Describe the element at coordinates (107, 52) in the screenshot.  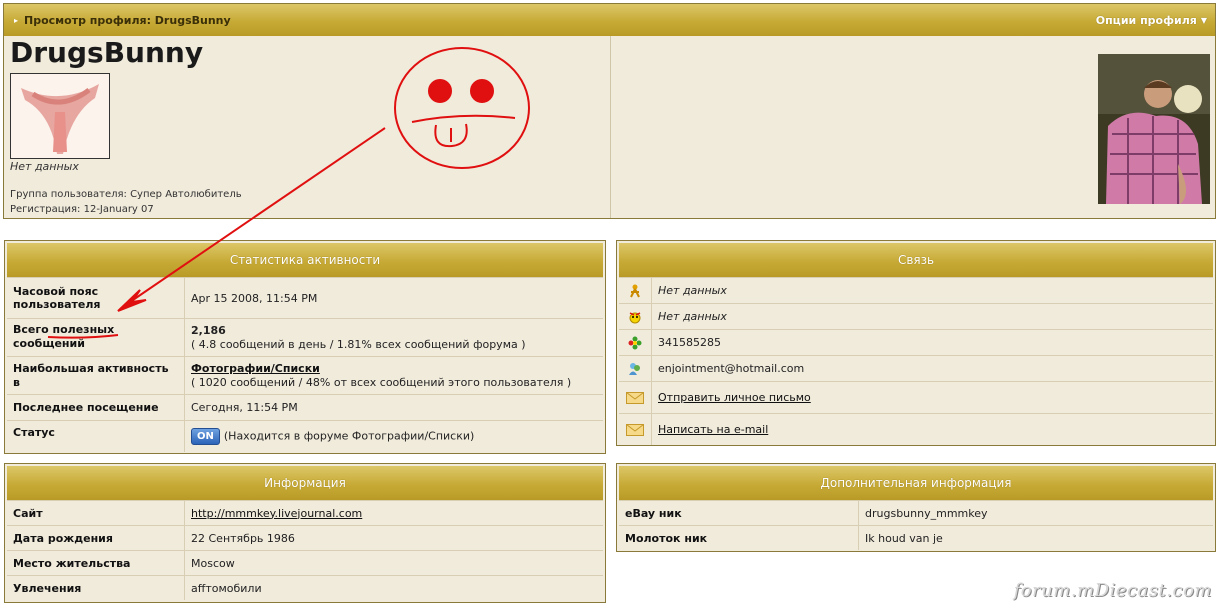
I see `username: DrugsBunny` at that location.